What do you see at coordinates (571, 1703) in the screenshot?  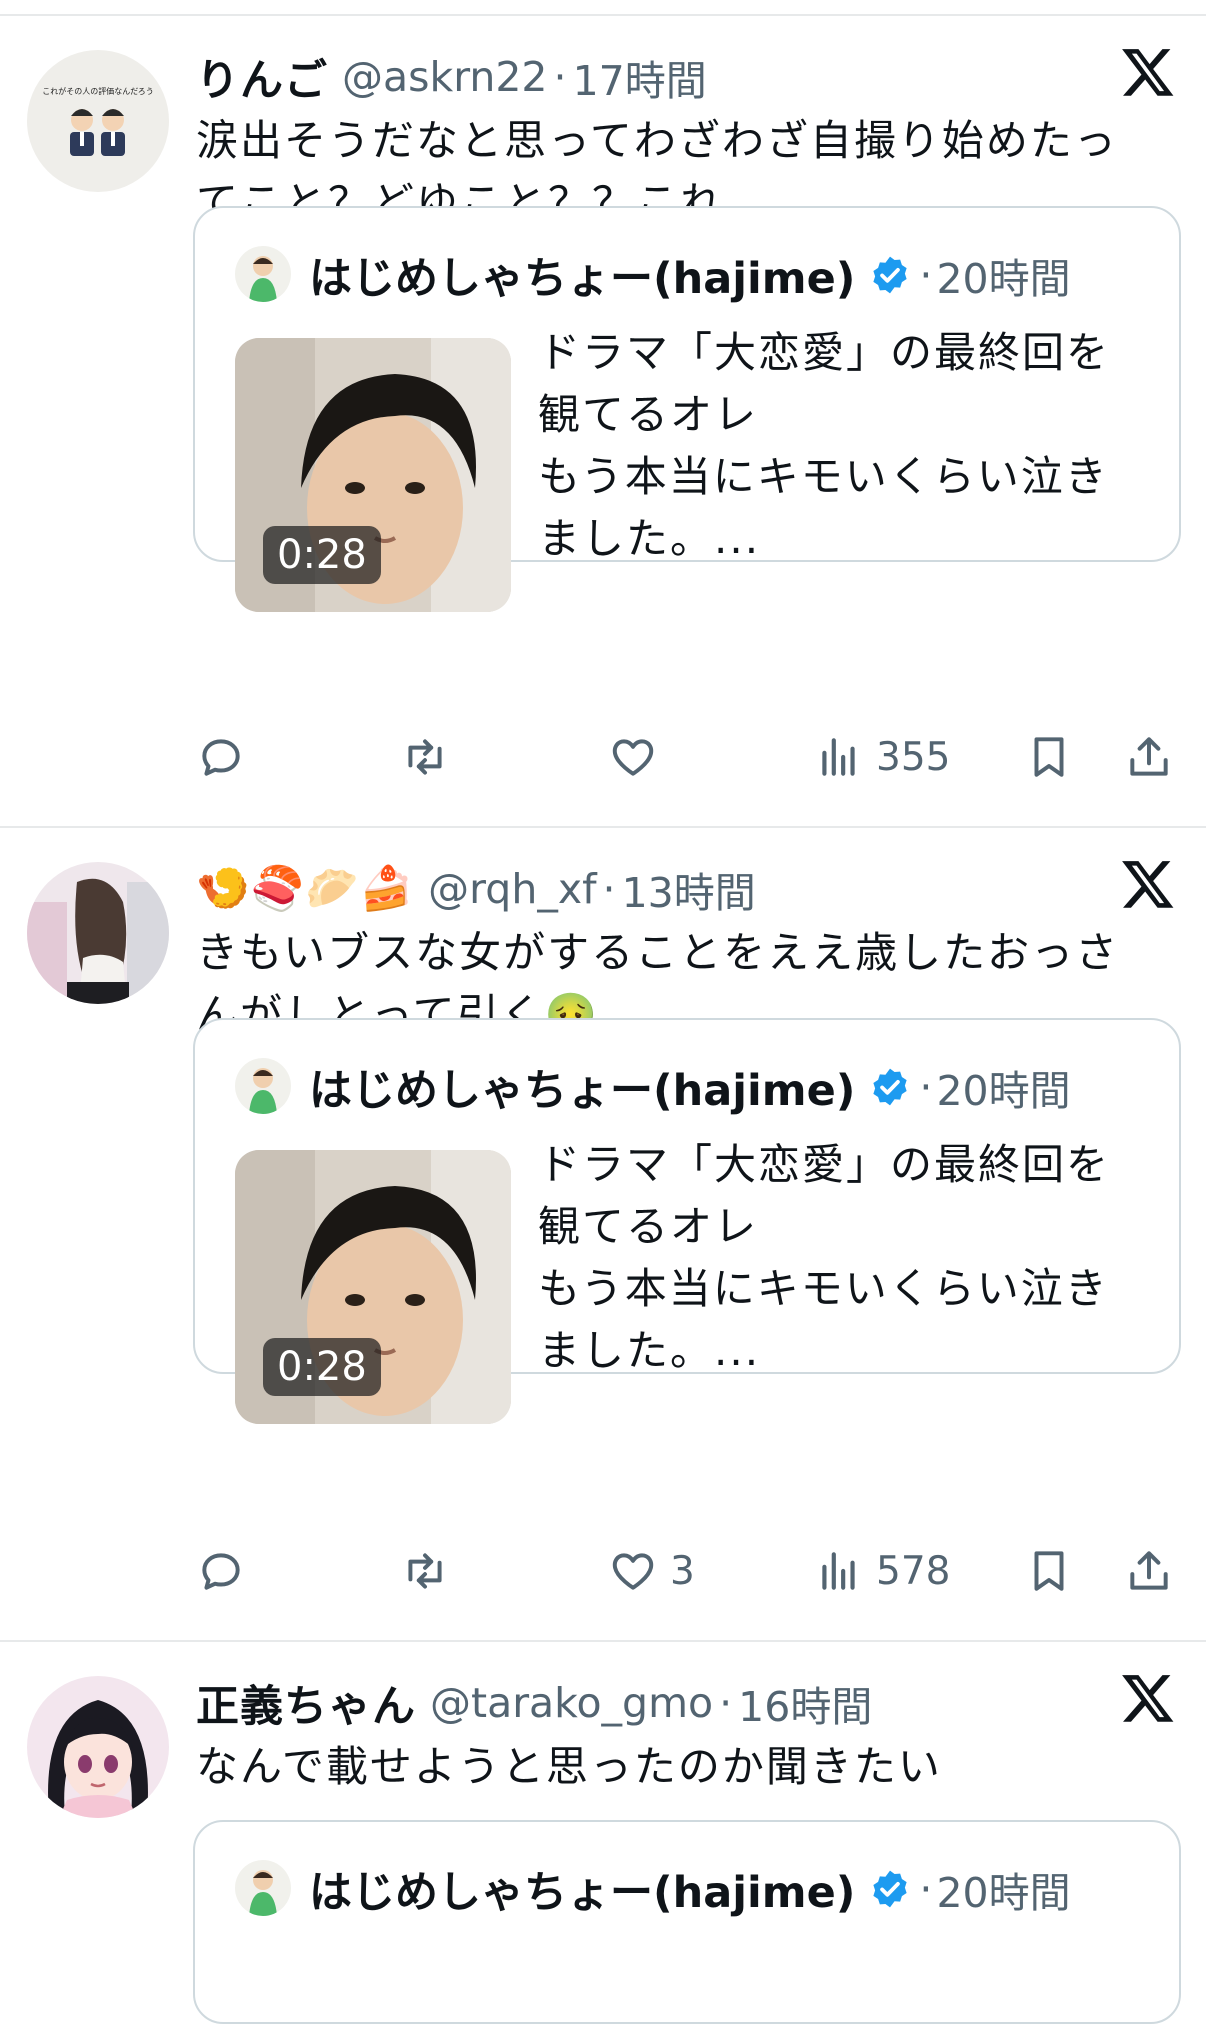 I see `user-handle: @tarako_gmo` at bounding box center [571, 1703].